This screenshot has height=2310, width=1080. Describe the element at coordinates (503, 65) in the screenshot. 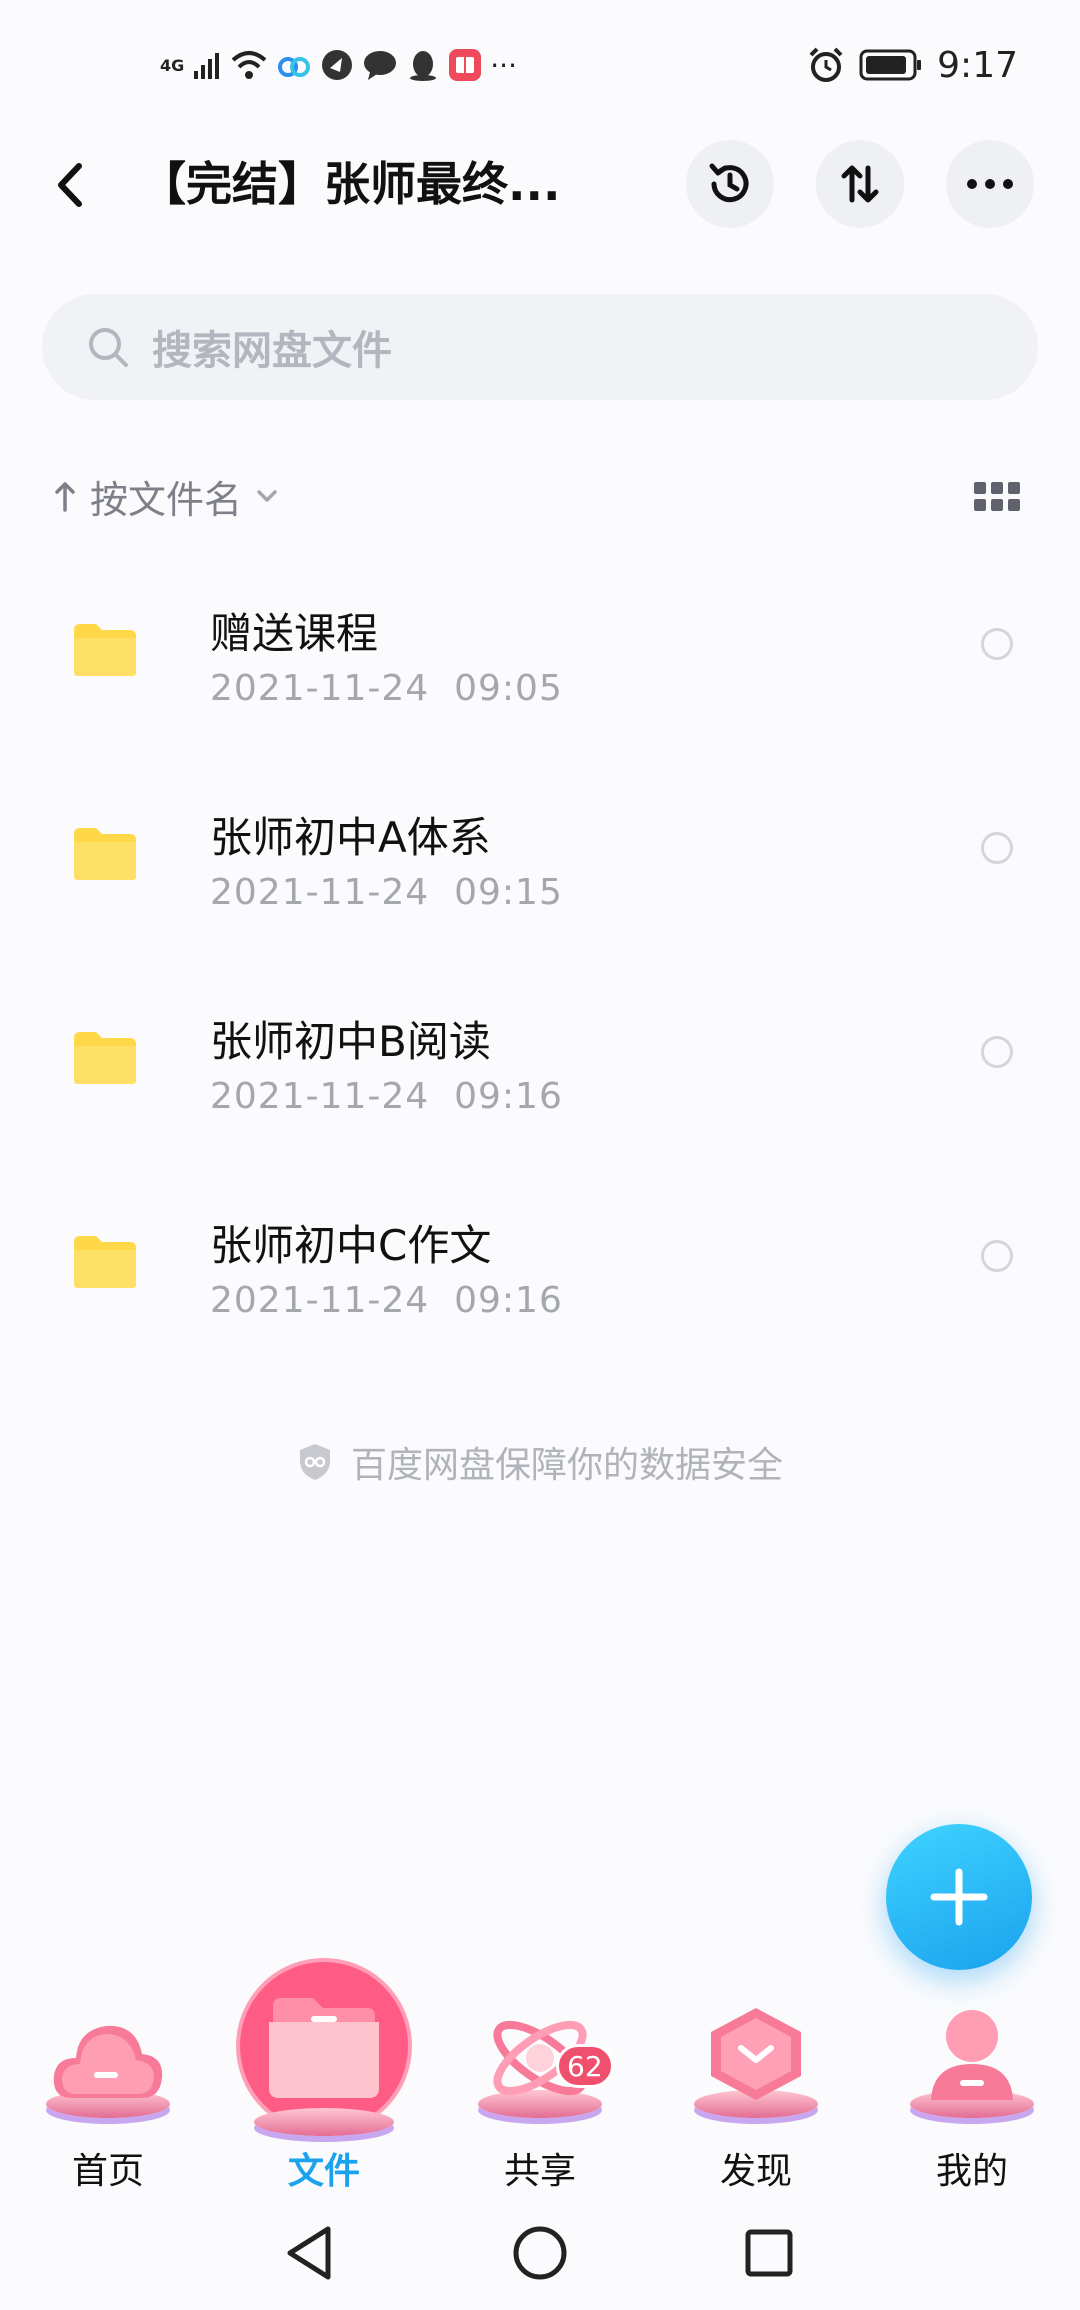

I see `more-notifications: ···` at that location.